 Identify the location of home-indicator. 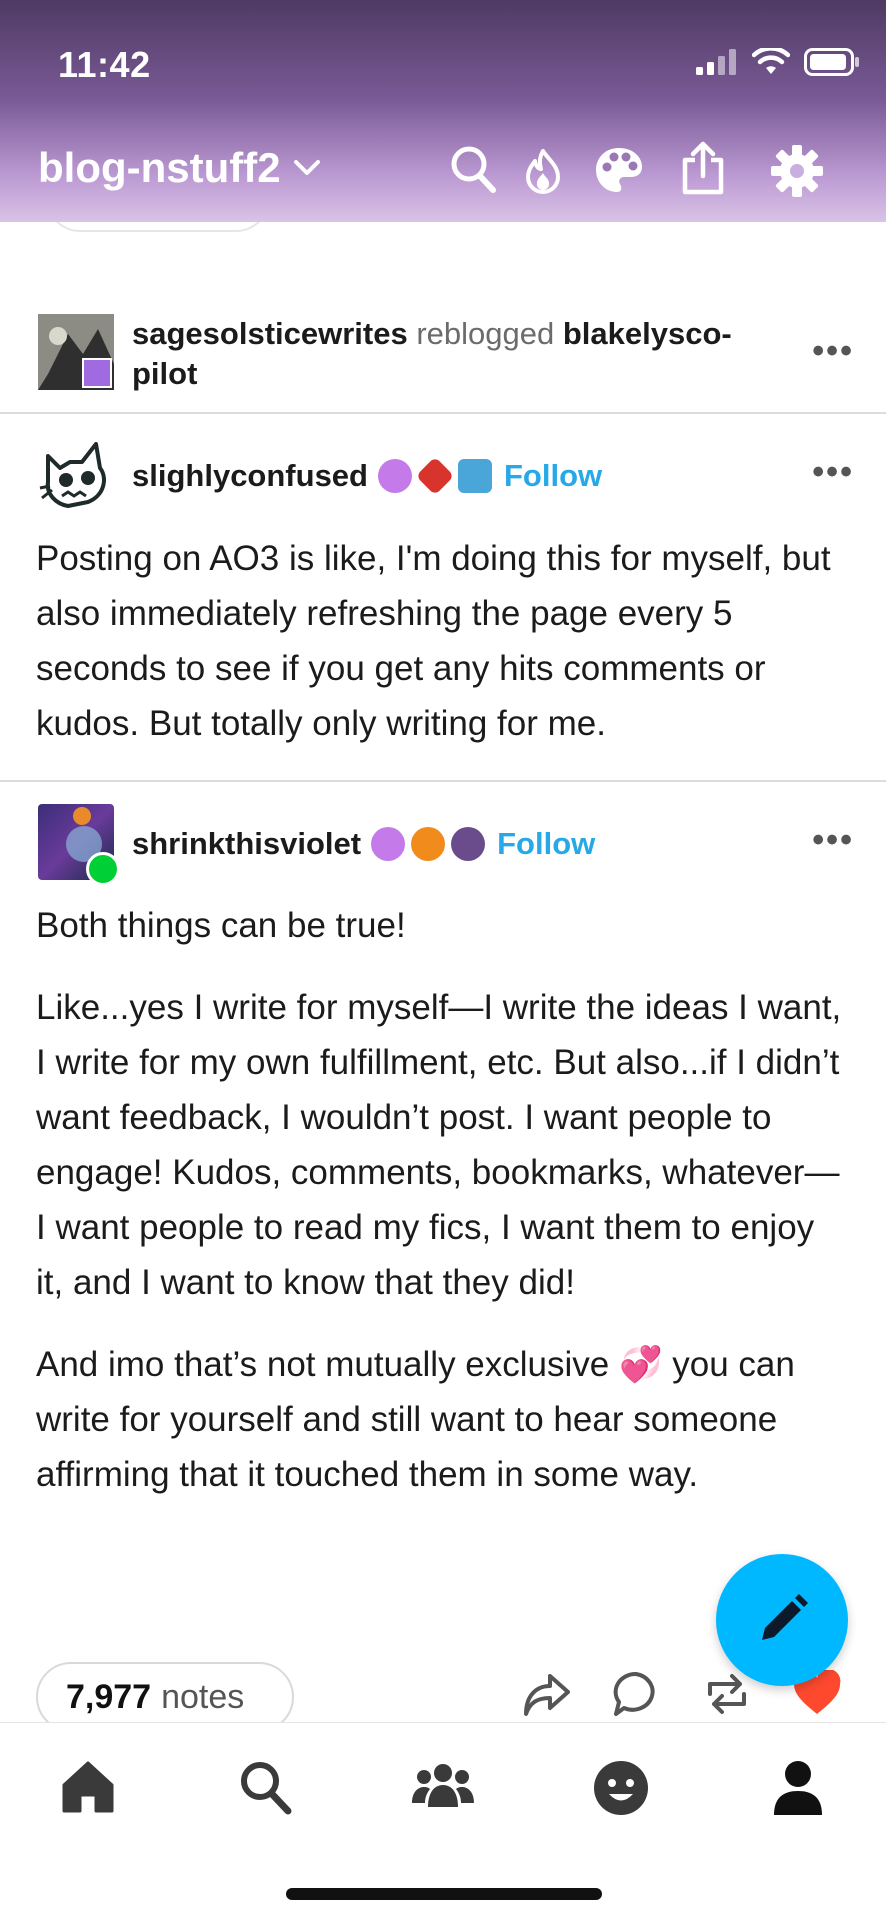
(444, 1894).